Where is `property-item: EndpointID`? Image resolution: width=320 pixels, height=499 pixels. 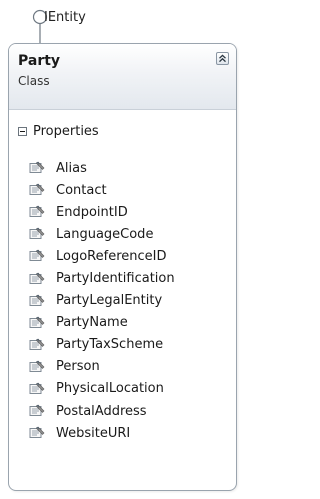
property-item: EndpointID is located at coordinates (102, 212).